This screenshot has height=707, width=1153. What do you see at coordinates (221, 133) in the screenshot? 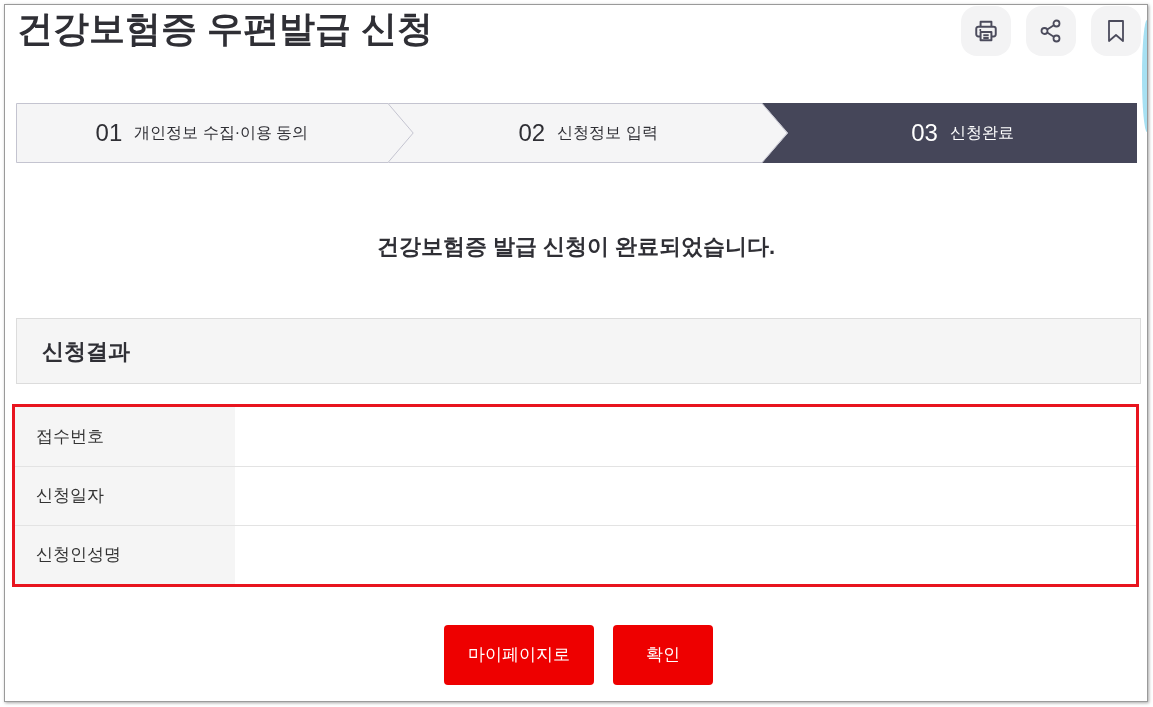
I see `step-label: 개인정보 수집·이용 동의` at bounding box center [221, 133].